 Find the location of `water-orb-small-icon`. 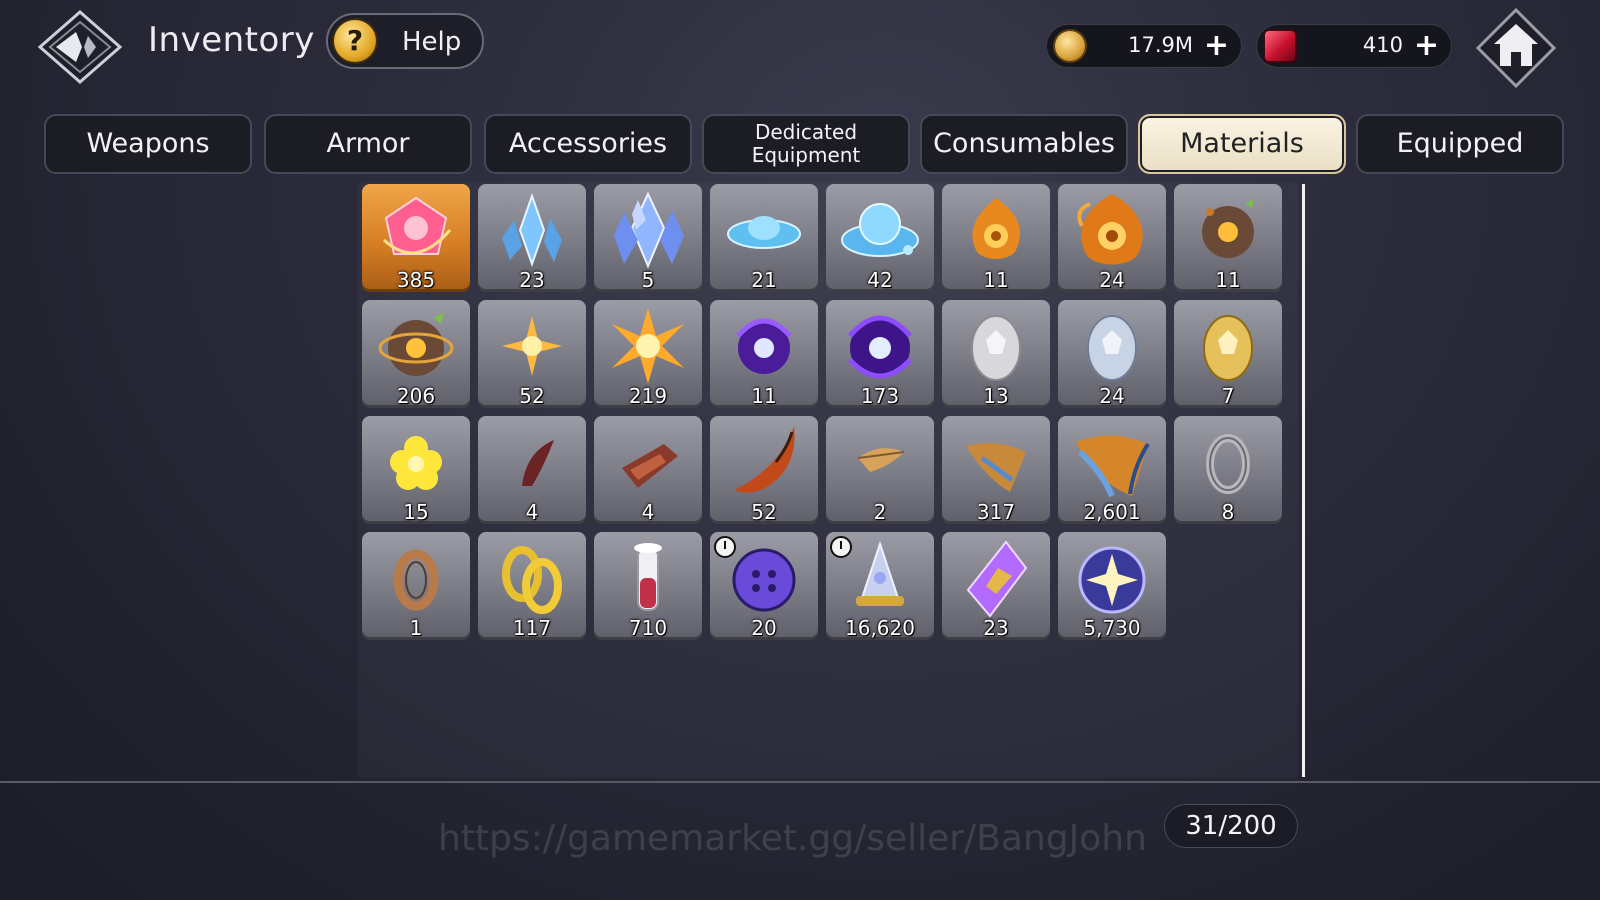

water-orb-small-icon is located at coordinates (764, 232).